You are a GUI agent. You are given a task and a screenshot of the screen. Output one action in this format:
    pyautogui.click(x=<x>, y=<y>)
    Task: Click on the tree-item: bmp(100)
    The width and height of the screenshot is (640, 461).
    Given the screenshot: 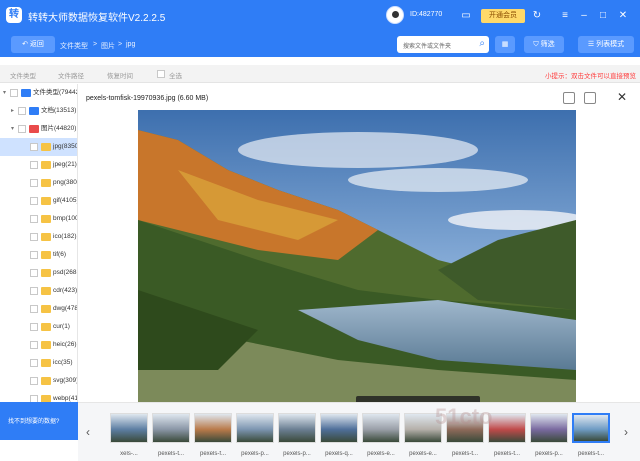 What is the action you would take?
    pyautogui.click(x=38, y=219)
    